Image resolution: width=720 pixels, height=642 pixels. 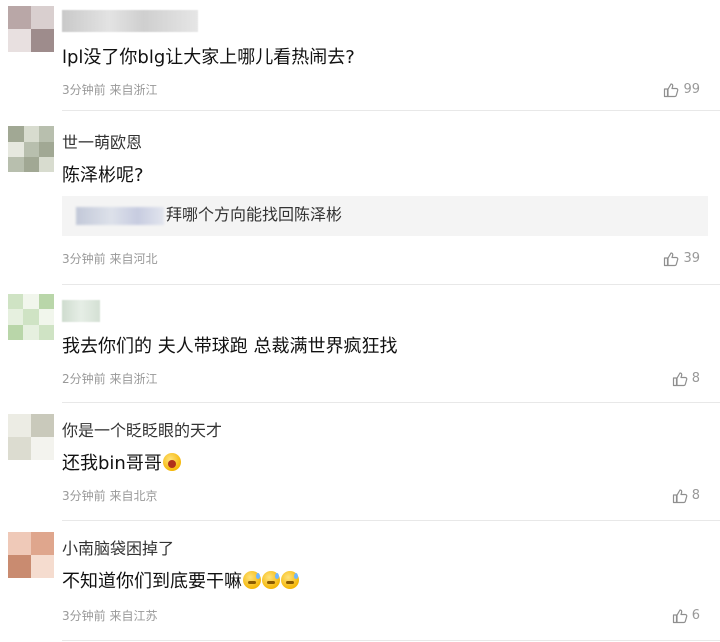 I want to click on screaming-face-emoji, so click(x=171, y=462).